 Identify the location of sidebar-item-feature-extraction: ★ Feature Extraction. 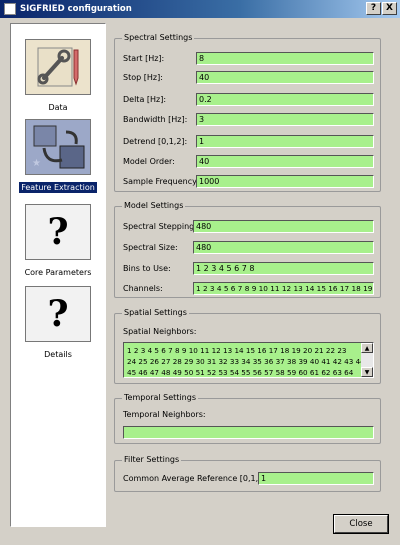
(58, 156).